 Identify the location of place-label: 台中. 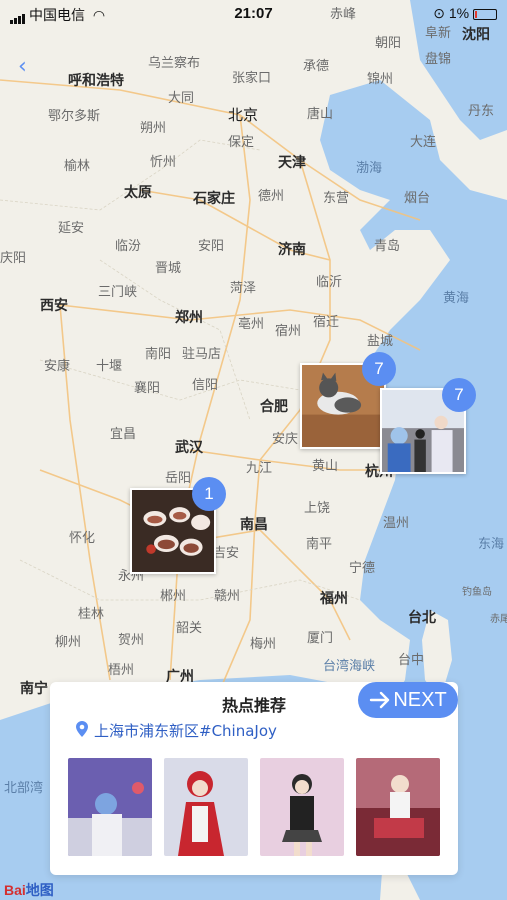
(411, 660).